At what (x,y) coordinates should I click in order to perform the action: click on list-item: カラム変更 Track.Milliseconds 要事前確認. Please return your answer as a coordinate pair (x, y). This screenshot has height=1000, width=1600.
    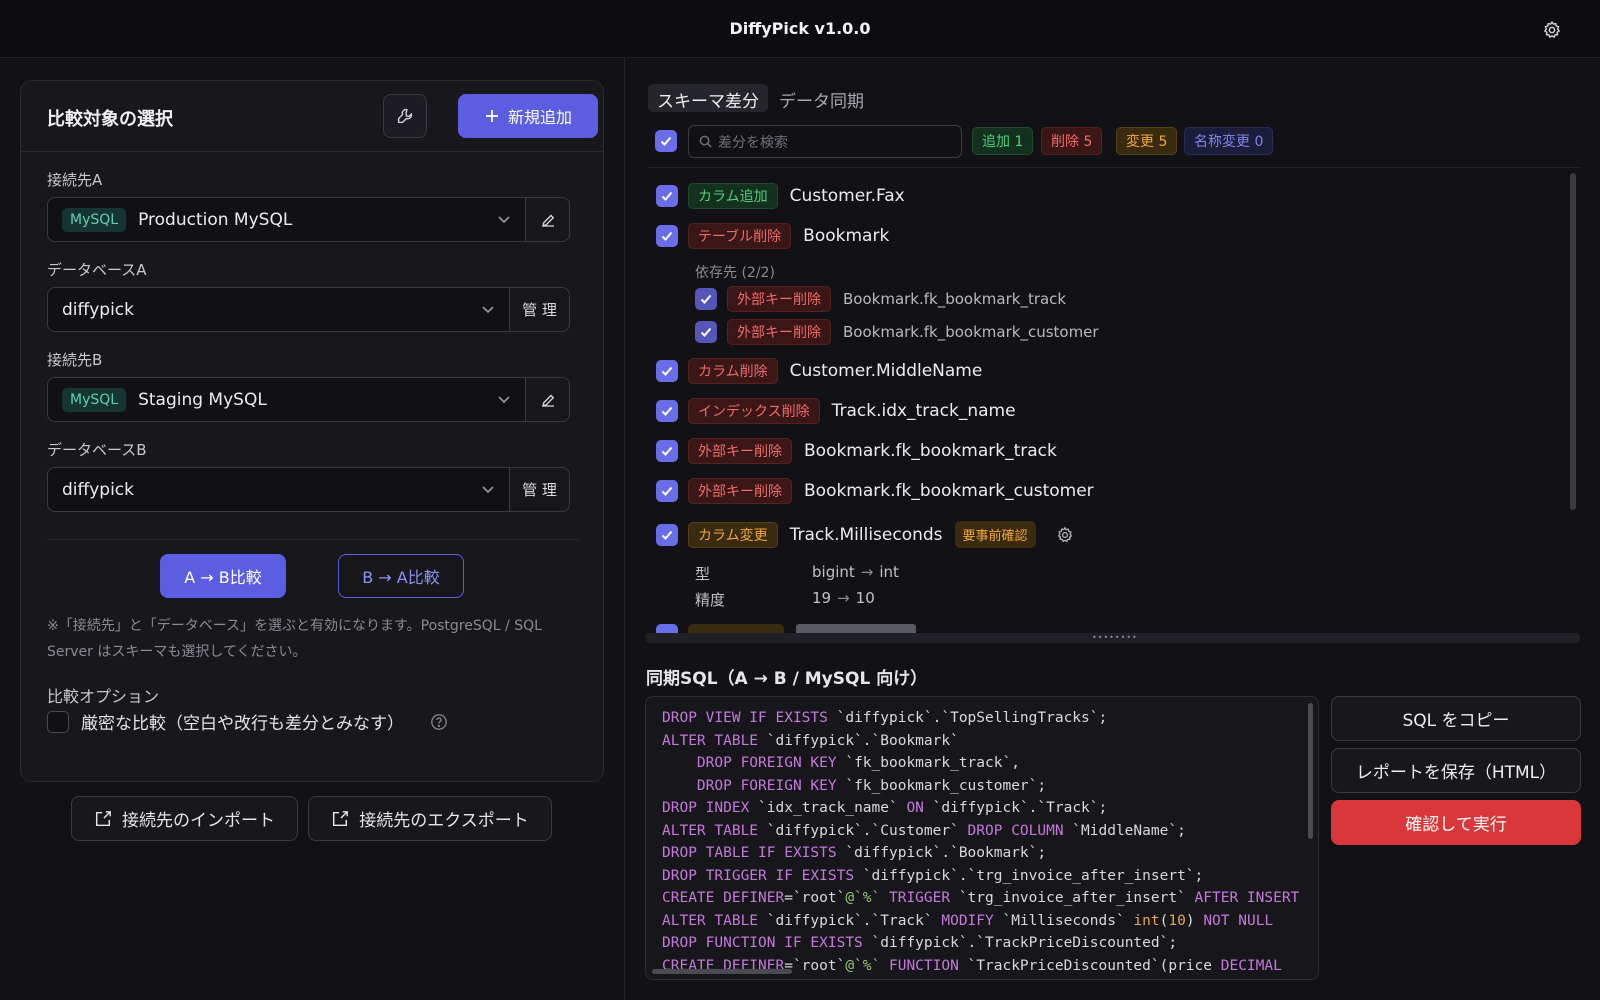
    Looking at the image, I should click on (865, 534).